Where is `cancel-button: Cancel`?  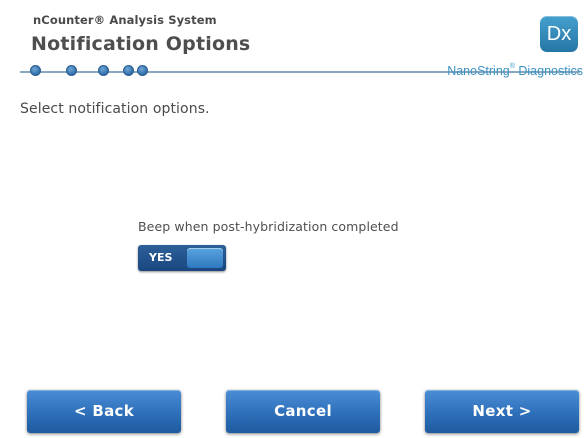
cancel-button: Cancel is located at coordinates (303, 411).